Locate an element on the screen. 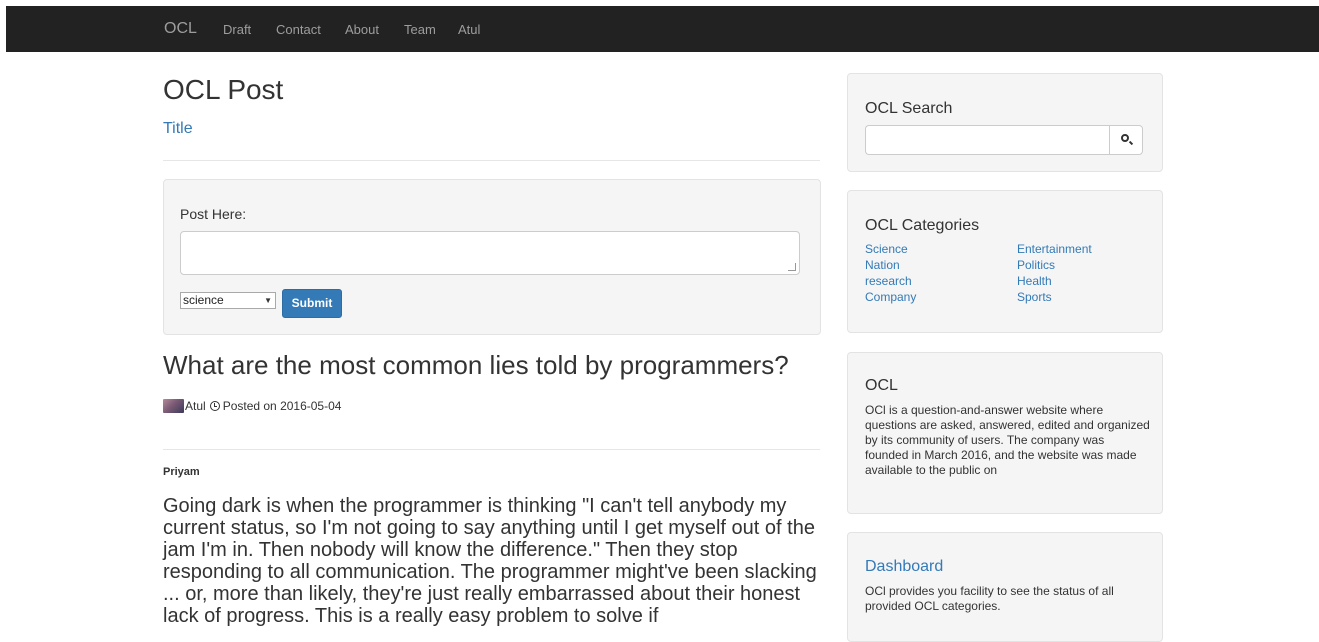 Image resolution: width=1319 pixels, height=642 pixels. search-panel: OCL Search is located at coordinates (1005, 122).